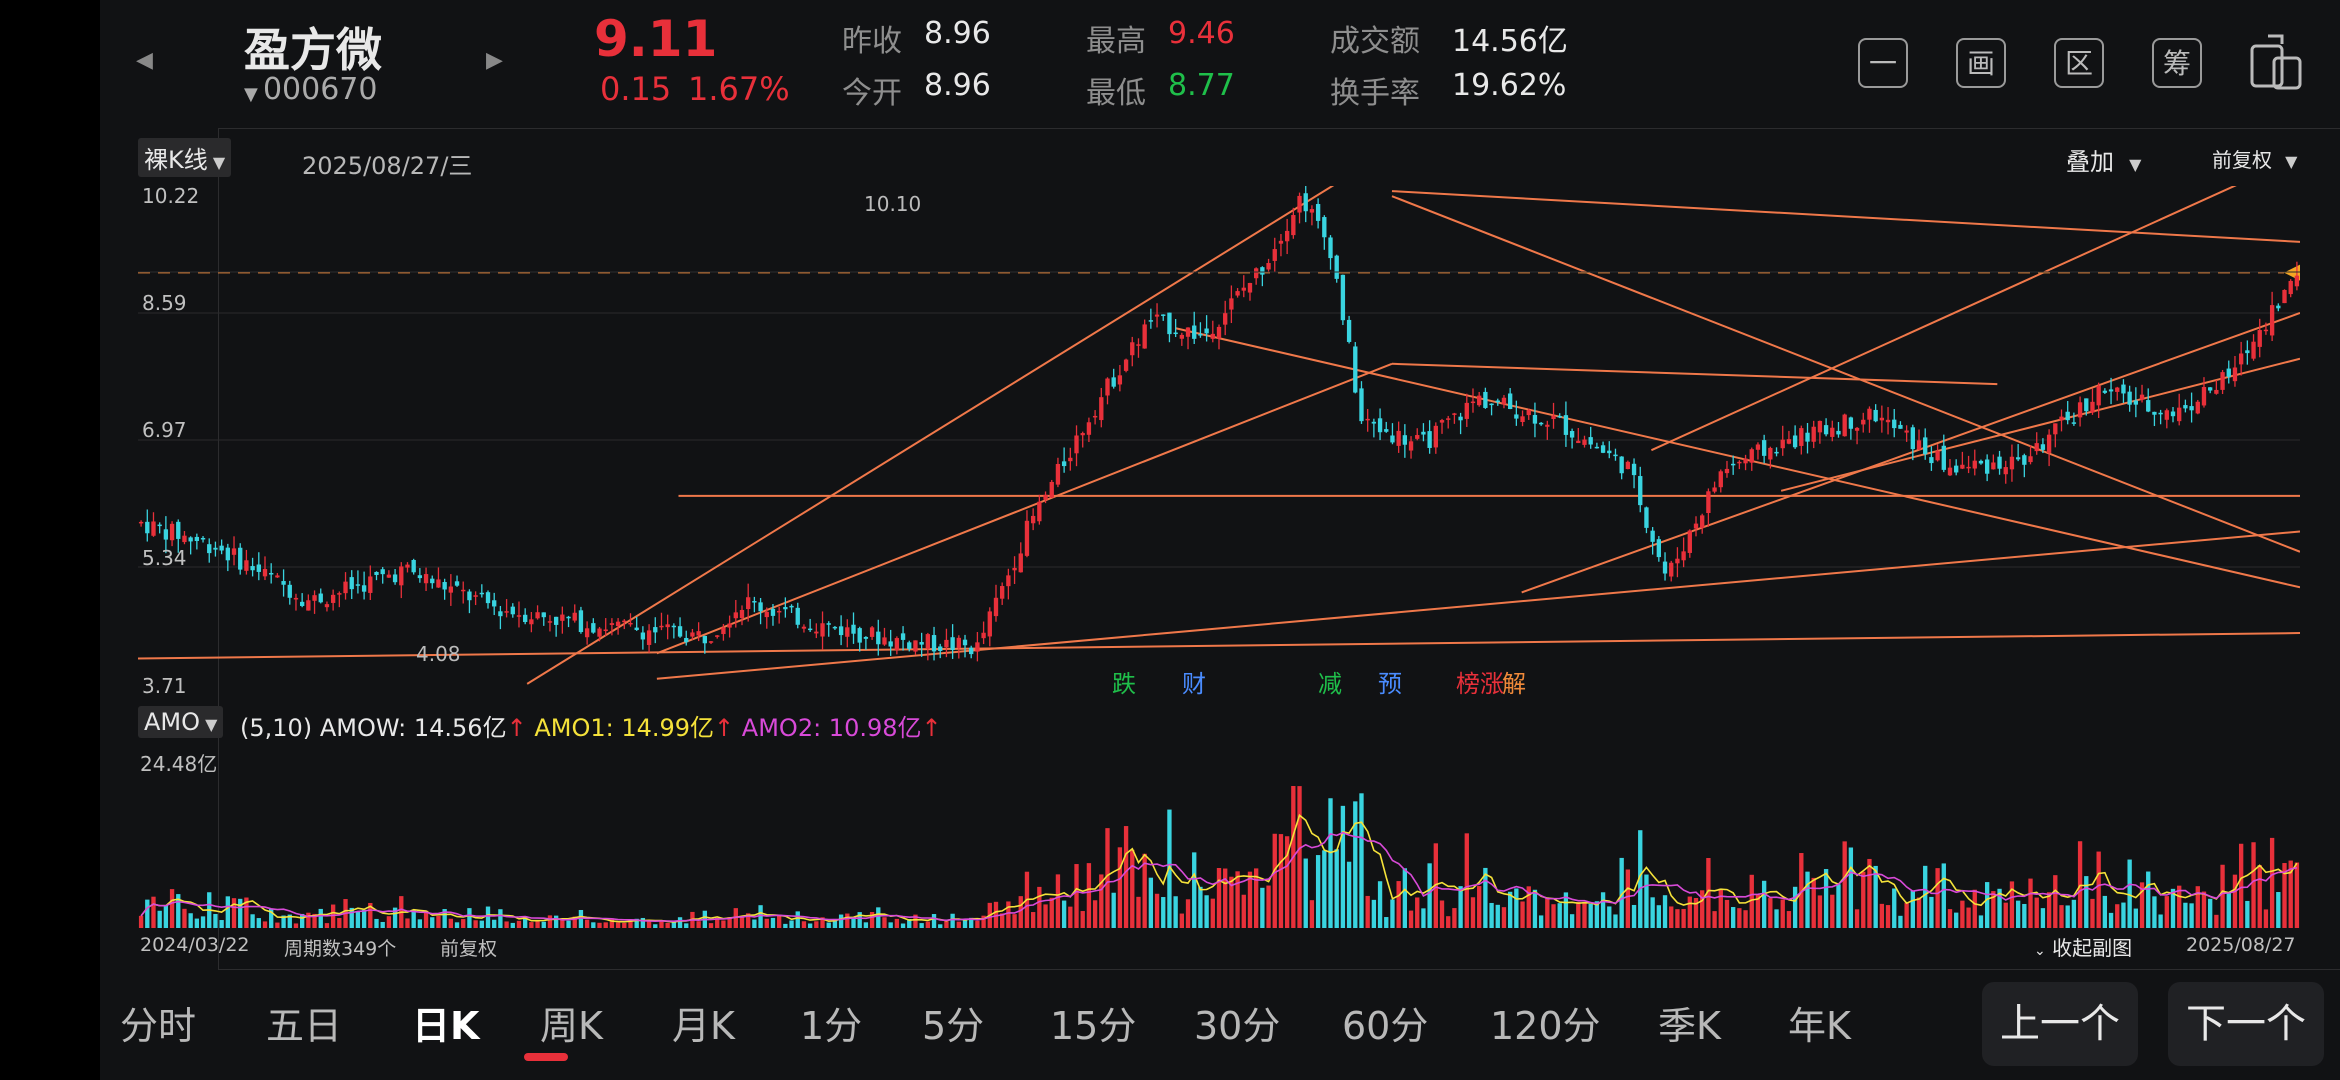 This screenshot has height=1080, width=2340. What do you see at coordinates (2254, 158) in the screenshot?
I see `adjust-select: 前复权 ▼` at bounding box center [2254, 158].